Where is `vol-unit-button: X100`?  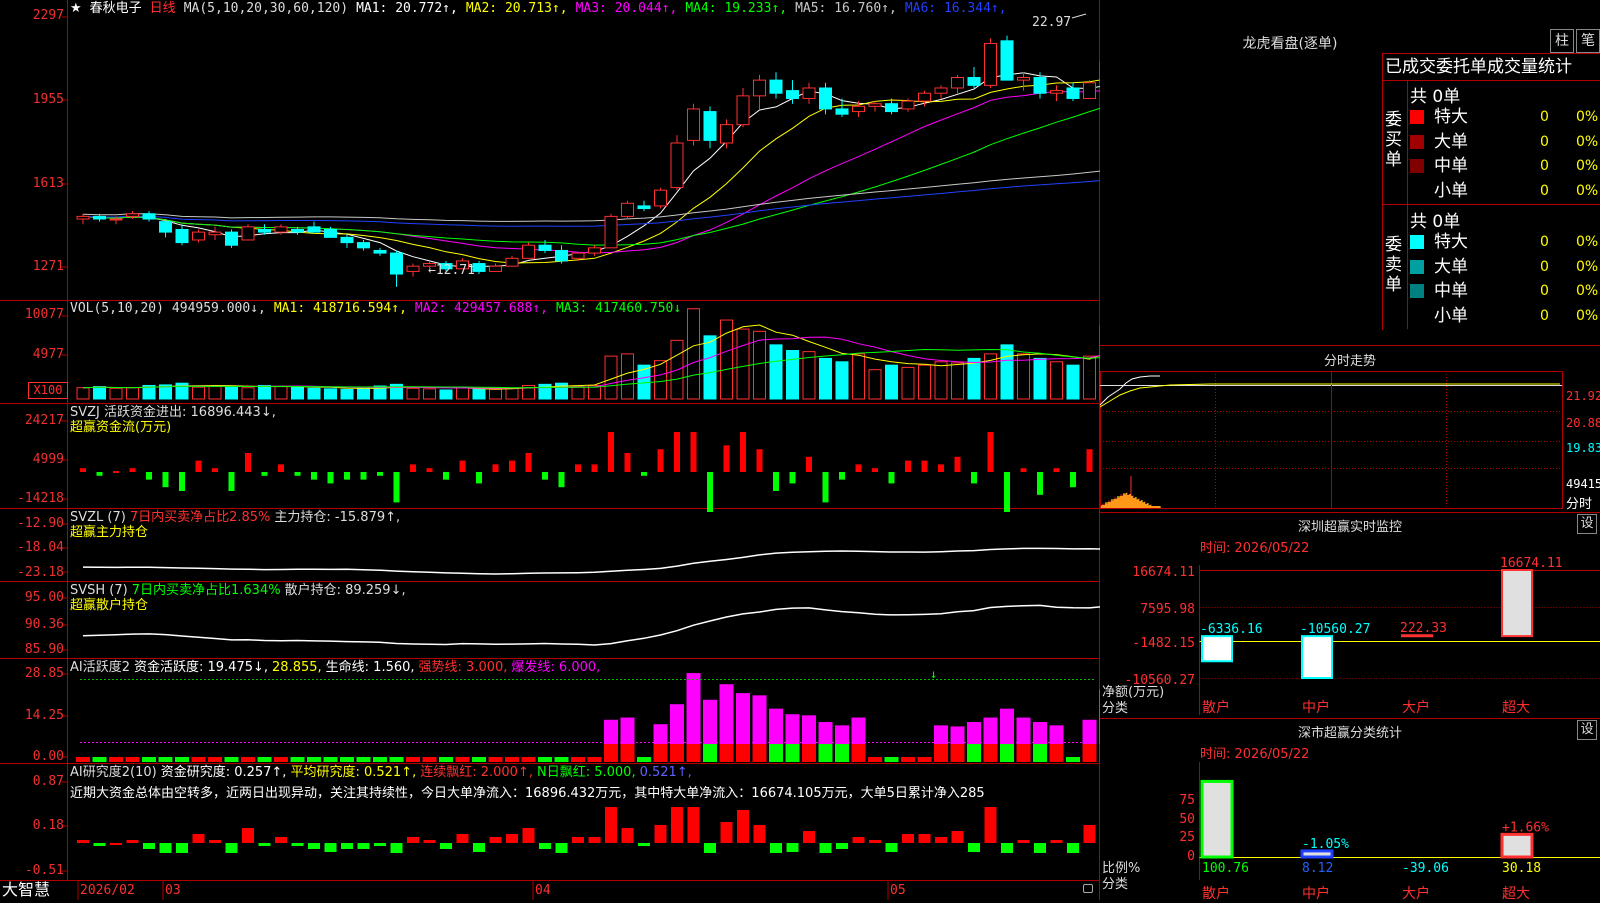
vol-unit-button: X100 is located at coordinates (48, 390).